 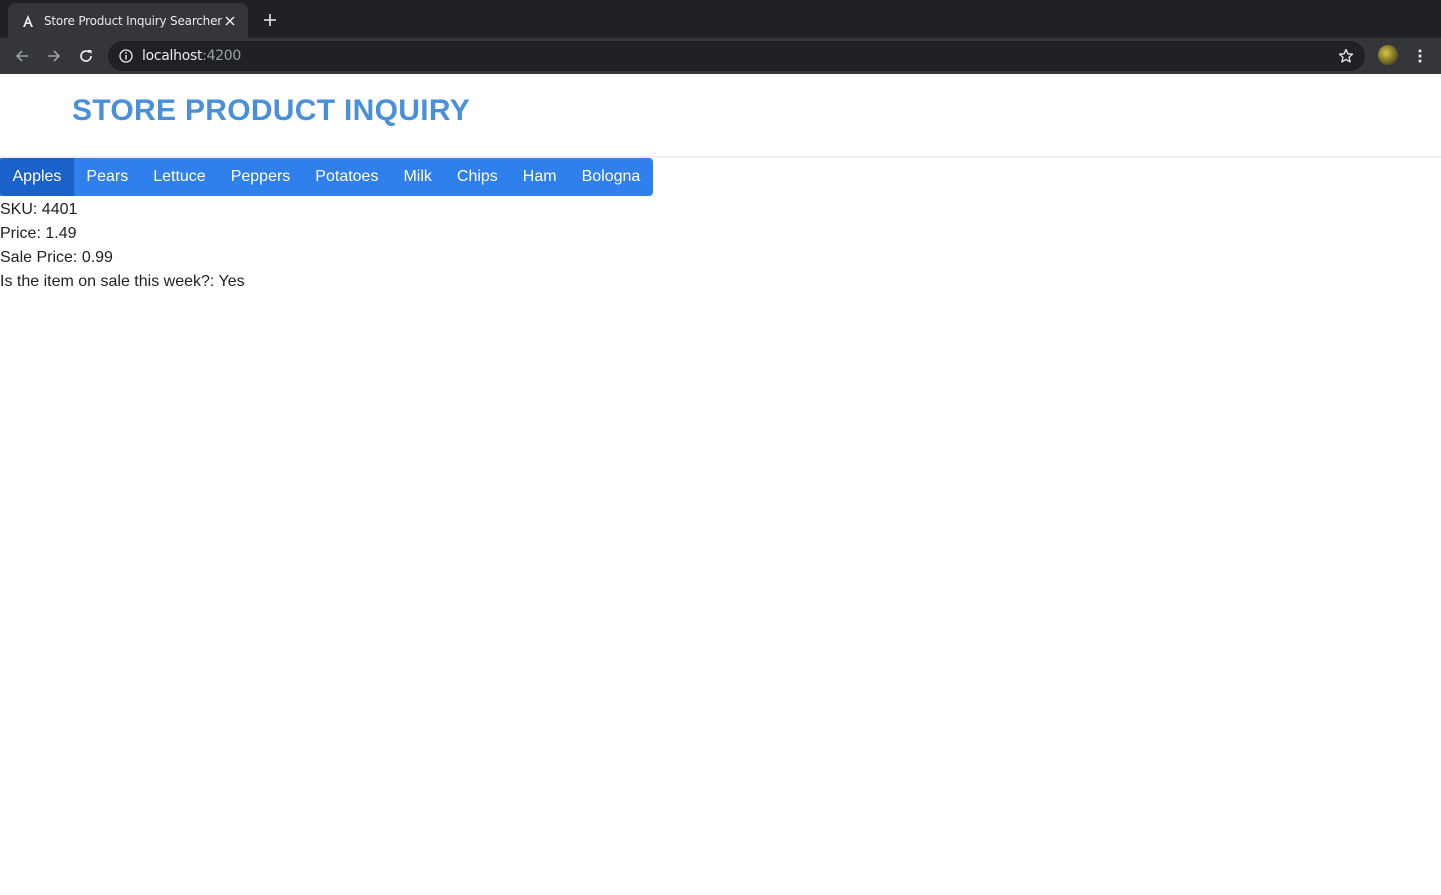 I want to click on tab-lettuce: Lettuce, so click(x=179, y=177).